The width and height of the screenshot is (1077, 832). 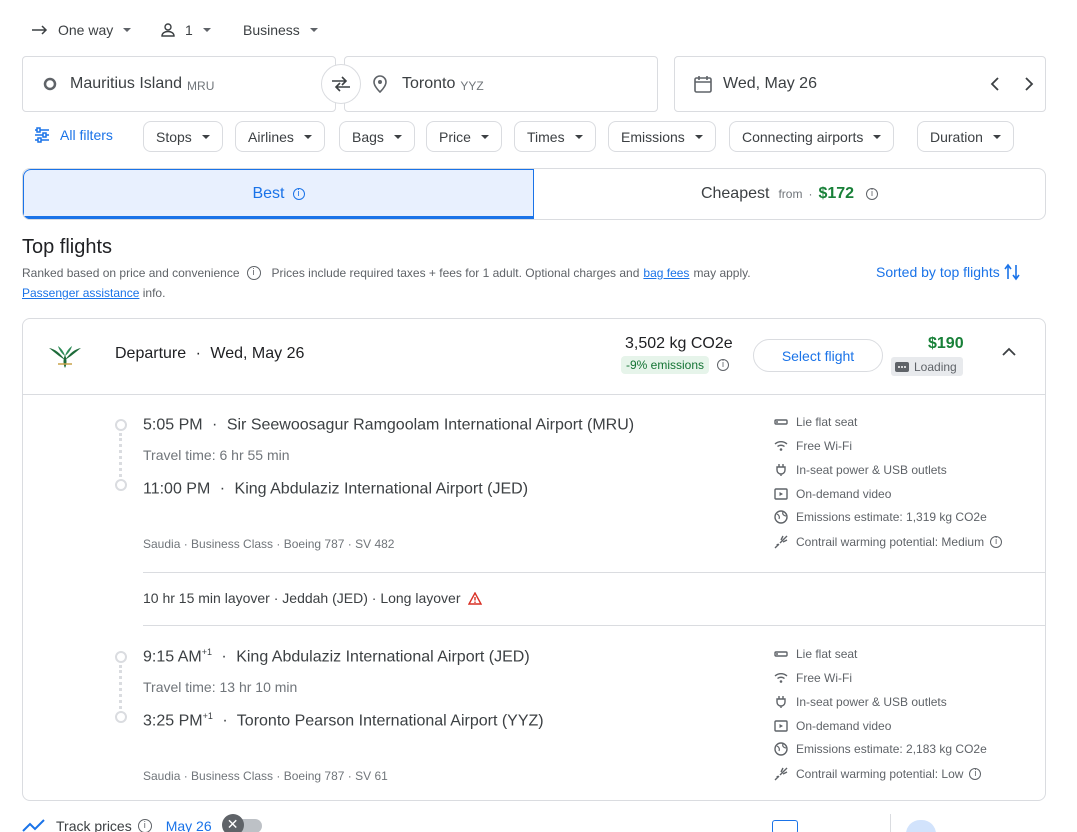 What do you see at coordinates (280, 136) in the screenshot?
I see `filter-chip-airlines: Airlines` at bounding box center [280, 136].